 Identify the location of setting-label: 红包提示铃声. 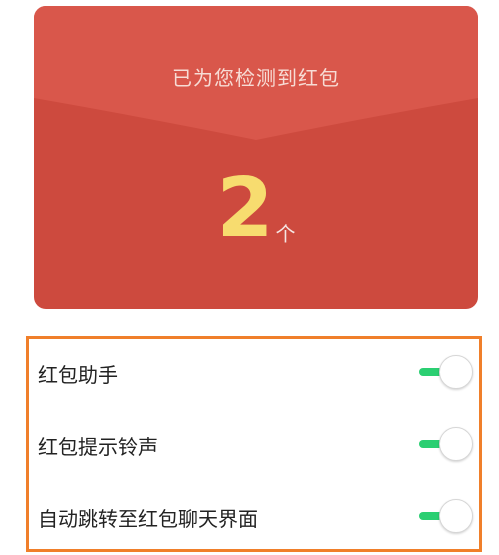
(98, 447).